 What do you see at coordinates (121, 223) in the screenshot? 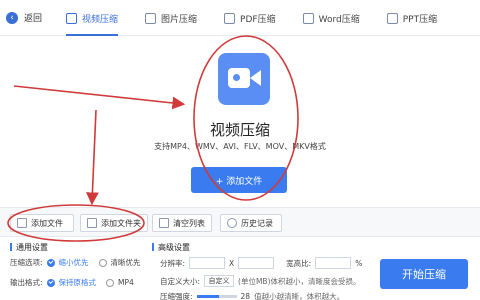
I see `add-folder-label: 添加文件夹` at bounding box center [121, 223].